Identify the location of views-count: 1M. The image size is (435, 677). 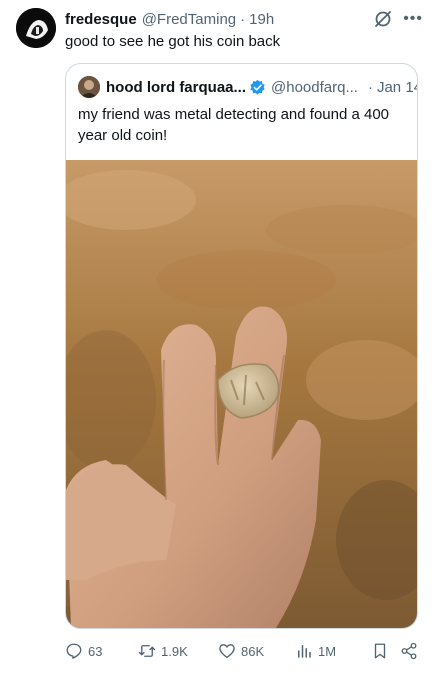
(327, 651).